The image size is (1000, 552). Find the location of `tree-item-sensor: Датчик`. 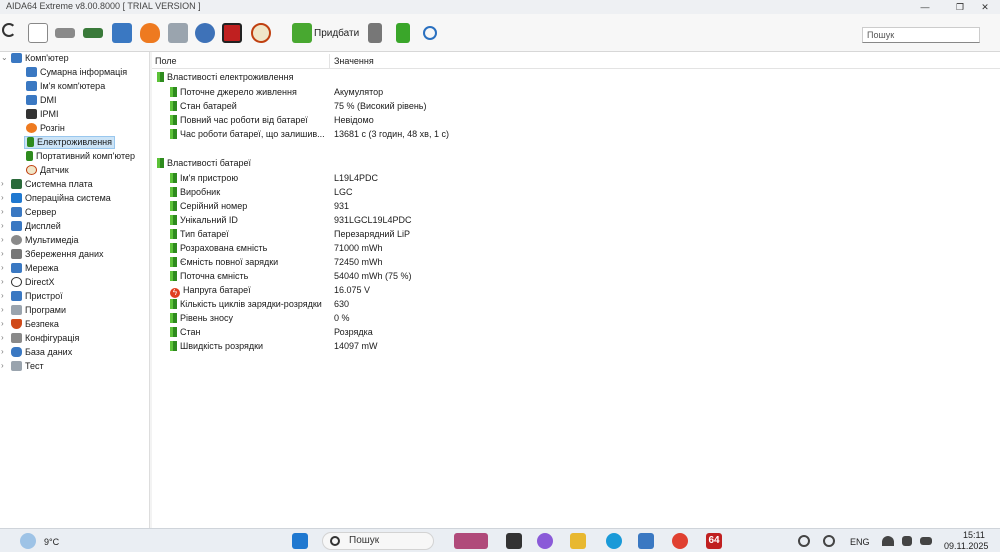

tree-item-sensor: Датчик is located at coordinates (47, 171).